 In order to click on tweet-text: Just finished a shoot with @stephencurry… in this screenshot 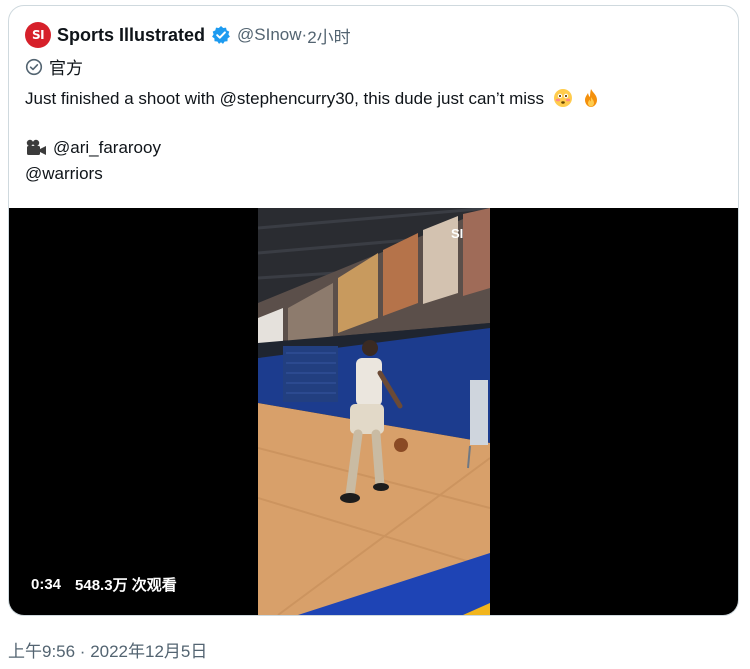, I will do `click(313, 98)`.